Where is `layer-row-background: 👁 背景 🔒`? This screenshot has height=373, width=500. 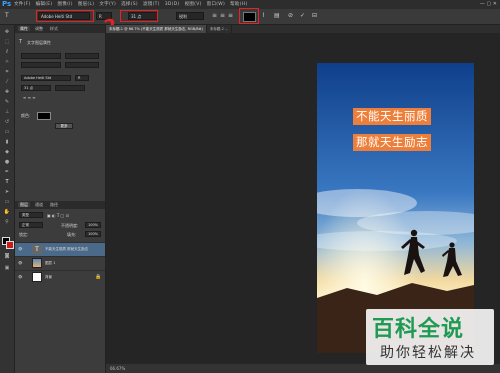 layer-row-background: 👁 背景 🔒 is located at coordinates (60, 277).